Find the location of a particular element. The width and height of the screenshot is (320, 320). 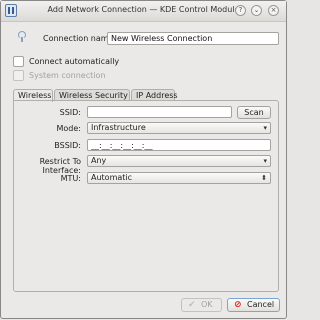

connect-automatically-label: Connect automatically is located at coordinates (74, 61).